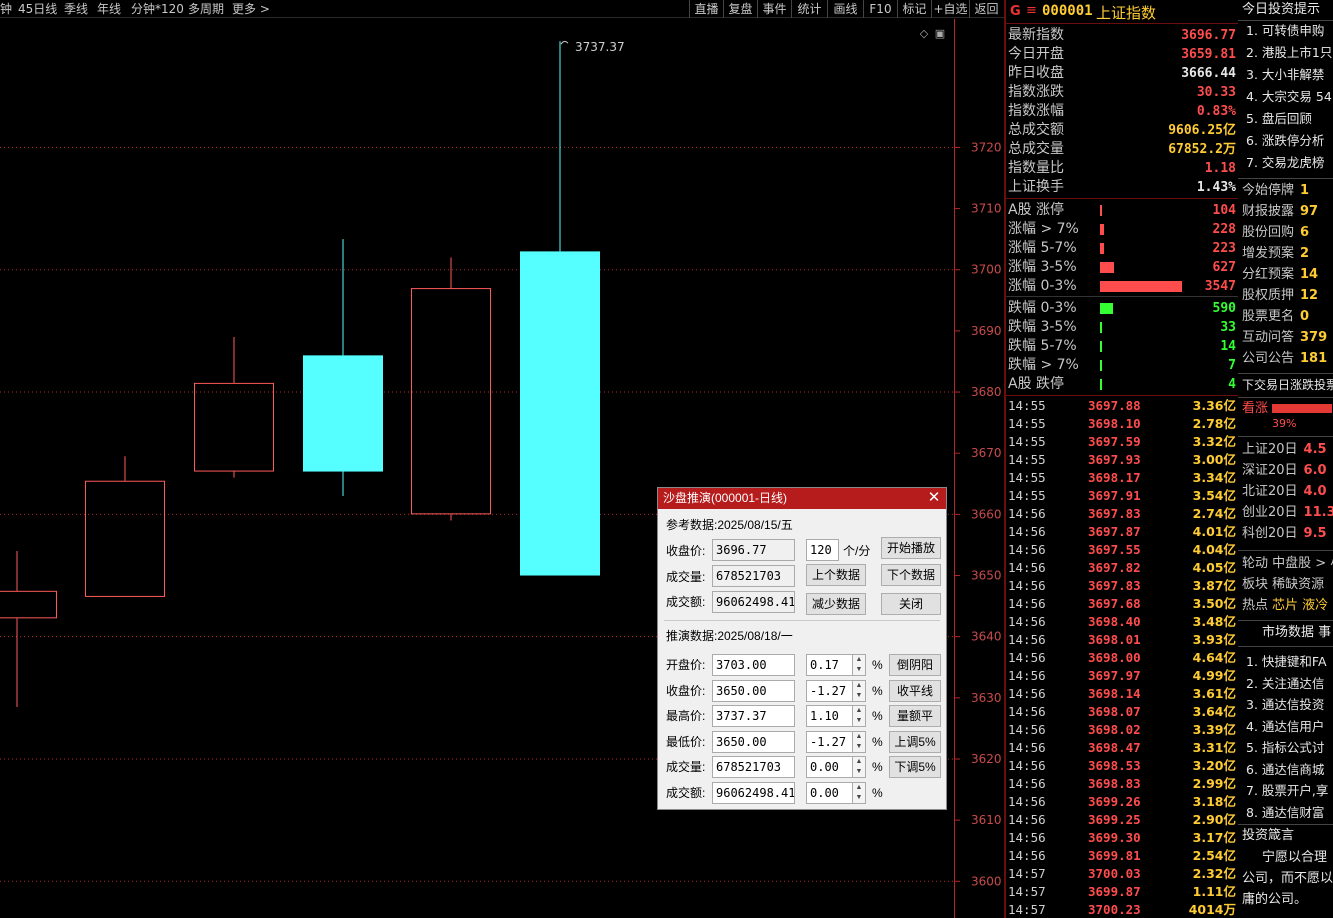 The width and height of the screenshot is (1333, 918). I want to click on tick-row: 14:56 3698.02 3.39亿, so click(1122, 730).